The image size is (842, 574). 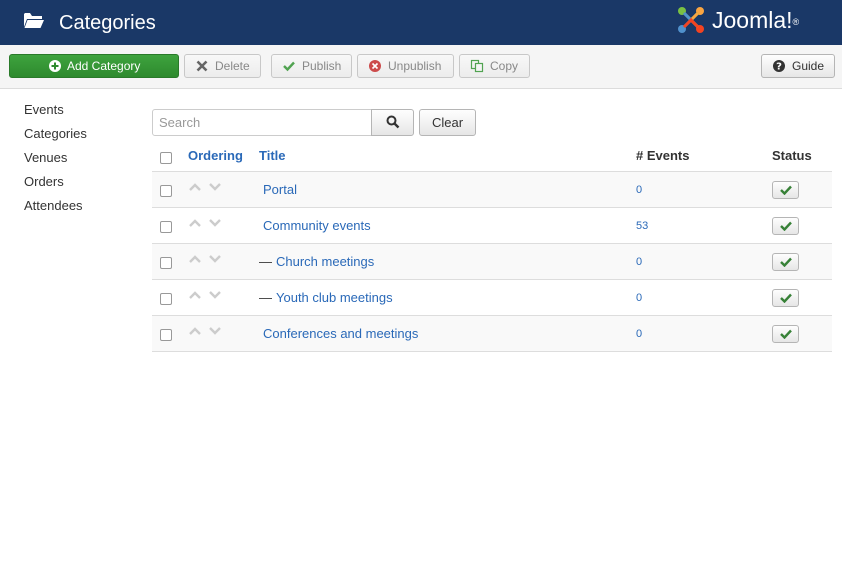 I want to click on publish-button: Publish, so click(x=311, y=66).